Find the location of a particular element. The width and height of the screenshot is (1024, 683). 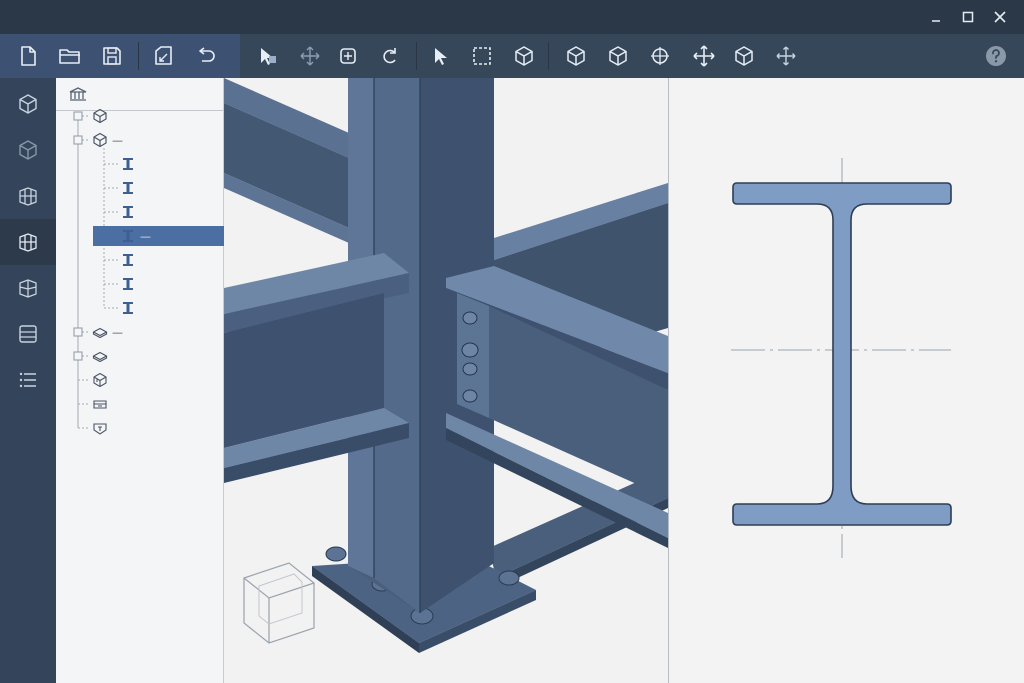

list-icon is located at coordinates (28, 380).